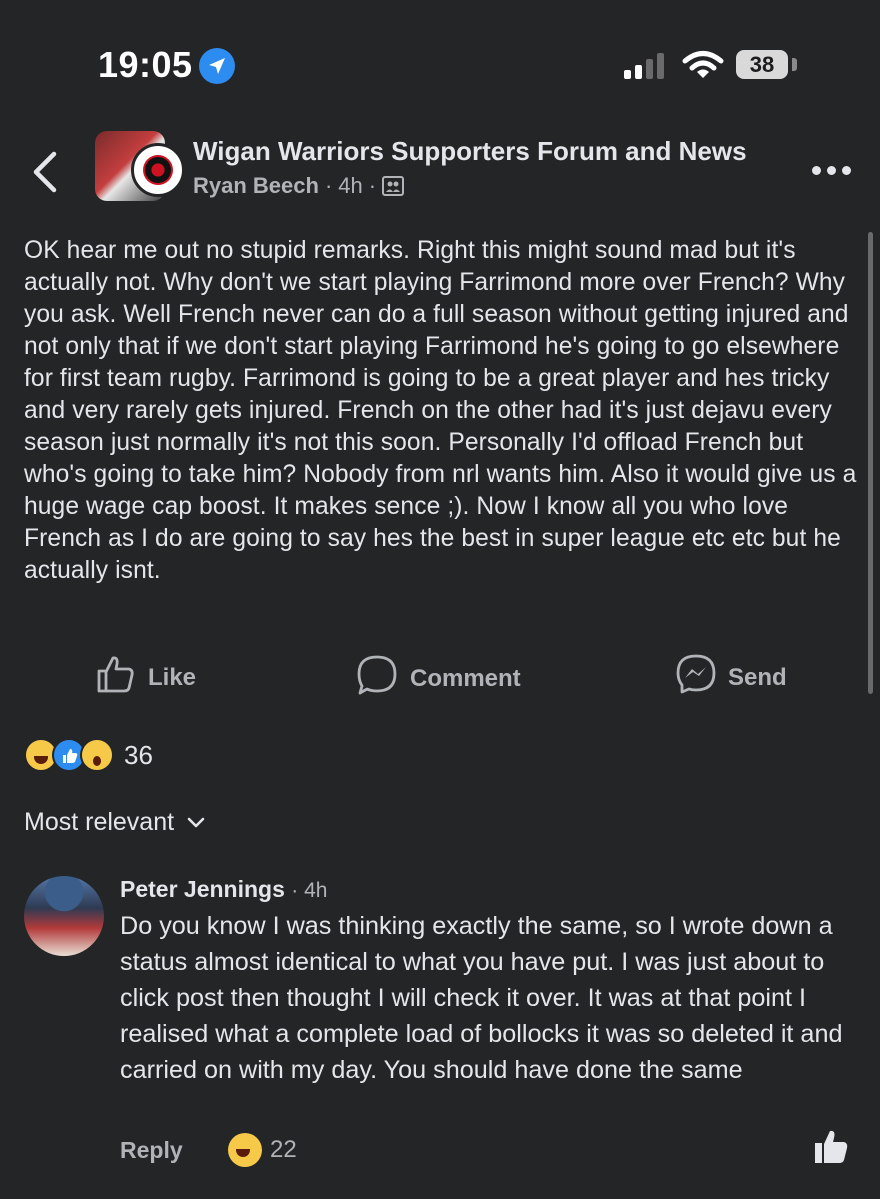  What do you see at coordinates (762, 64) in the screenshot?
I see `battery-icon: 38` at bounding box center [762, 64].